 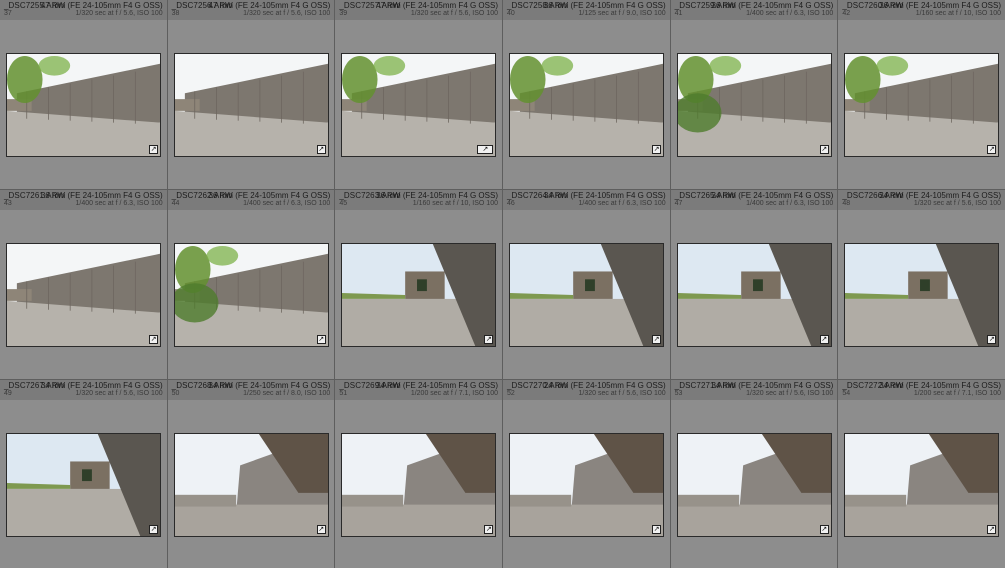 I want to click on cell-index: 52, so click(x=511, y=393).